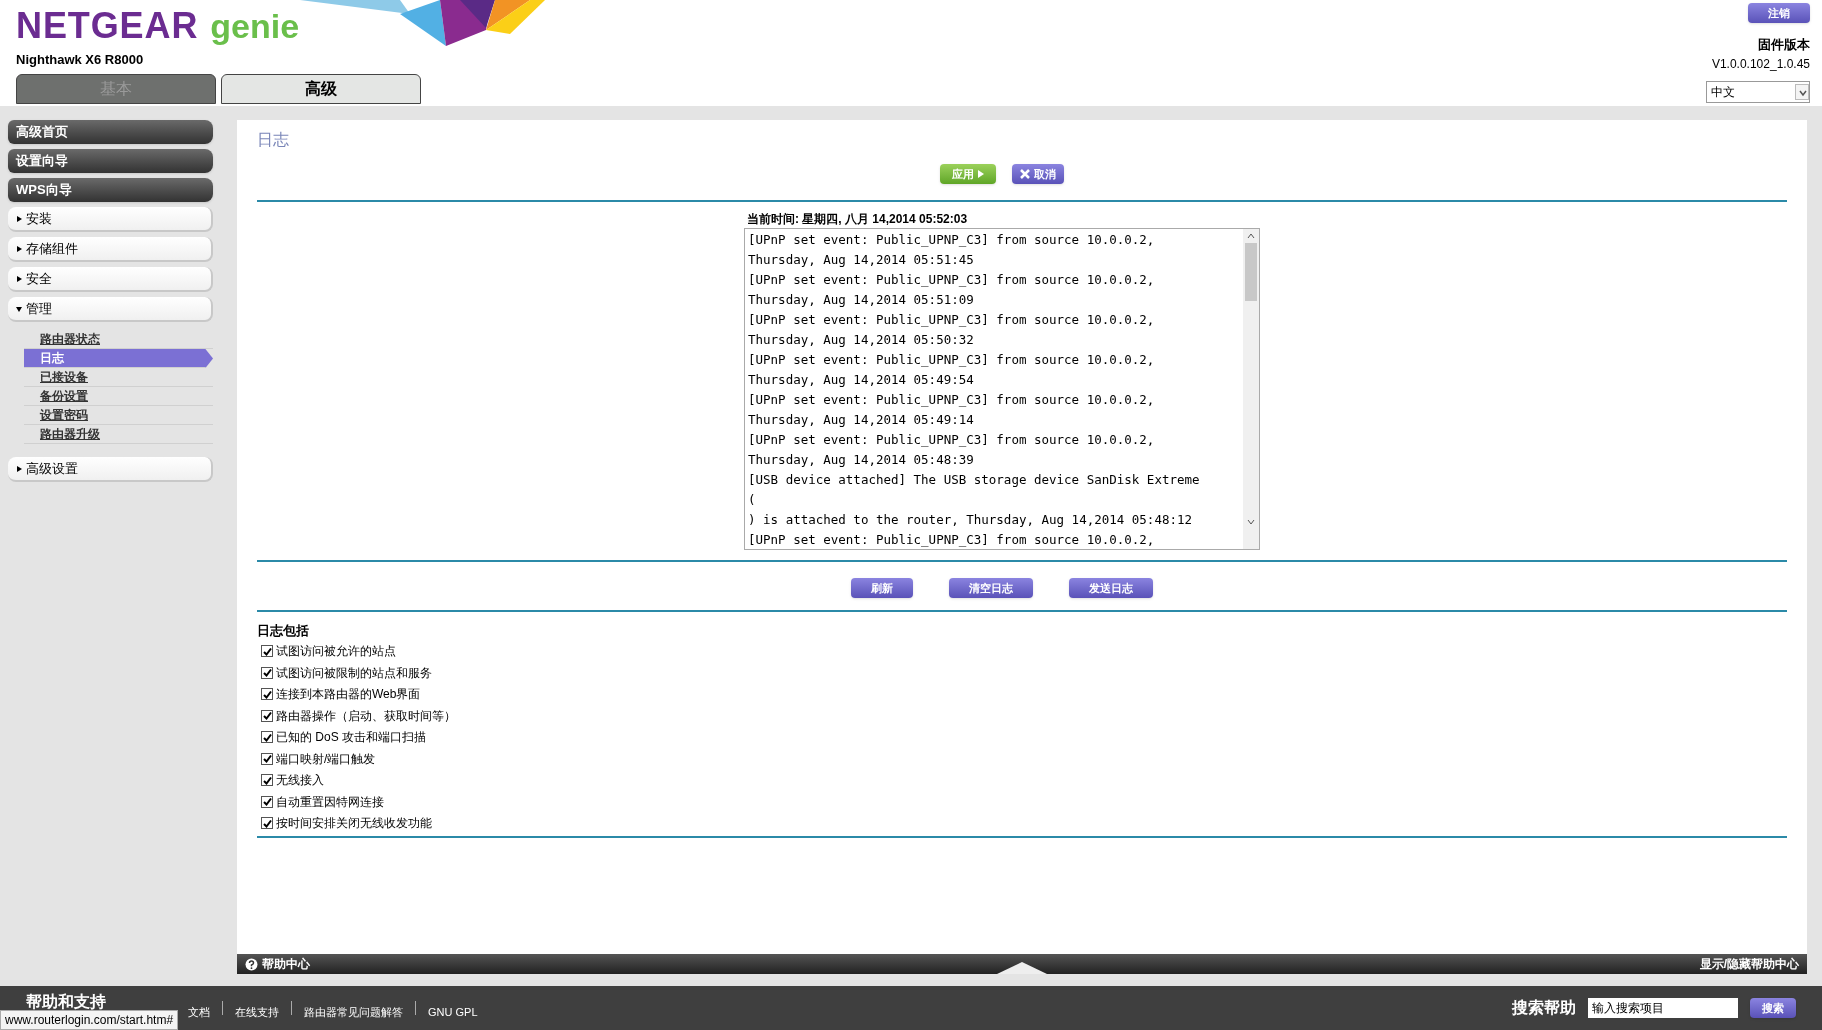 Image resolution: width=1822 pixels, height=1030 pixels. What do you see at coordinates (354, 673) in the screenshot?
I see `checkbox-label: 试图访问被限制的站点和服务` at bounding box center [354, 673].